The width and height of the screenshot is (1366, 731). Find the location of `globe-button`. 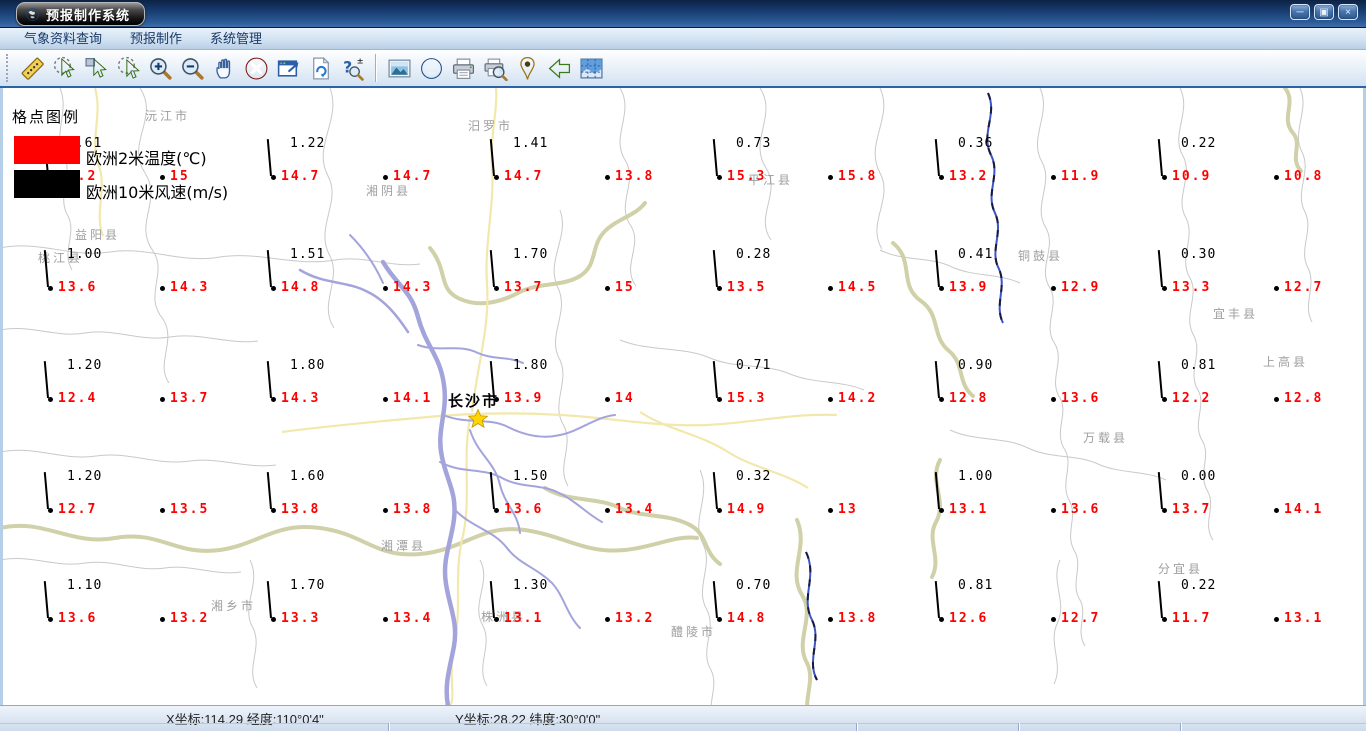

globe-button is located at coordinates (431, 68).